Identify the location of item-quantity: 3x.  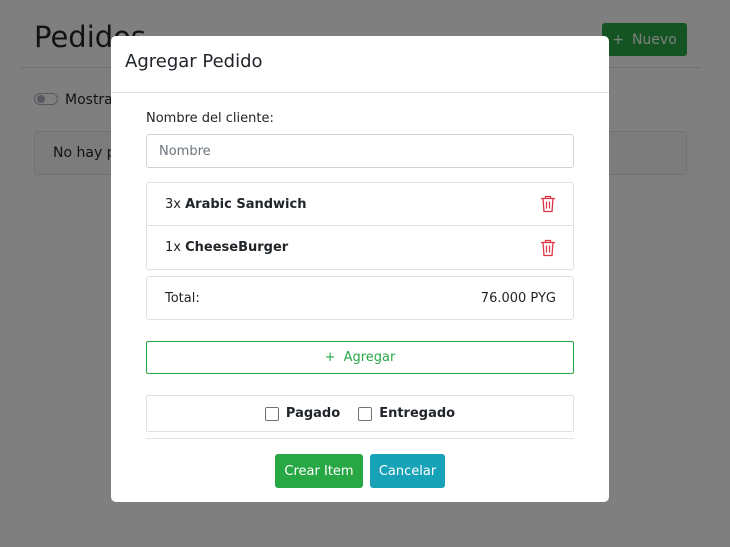
(173, 204).